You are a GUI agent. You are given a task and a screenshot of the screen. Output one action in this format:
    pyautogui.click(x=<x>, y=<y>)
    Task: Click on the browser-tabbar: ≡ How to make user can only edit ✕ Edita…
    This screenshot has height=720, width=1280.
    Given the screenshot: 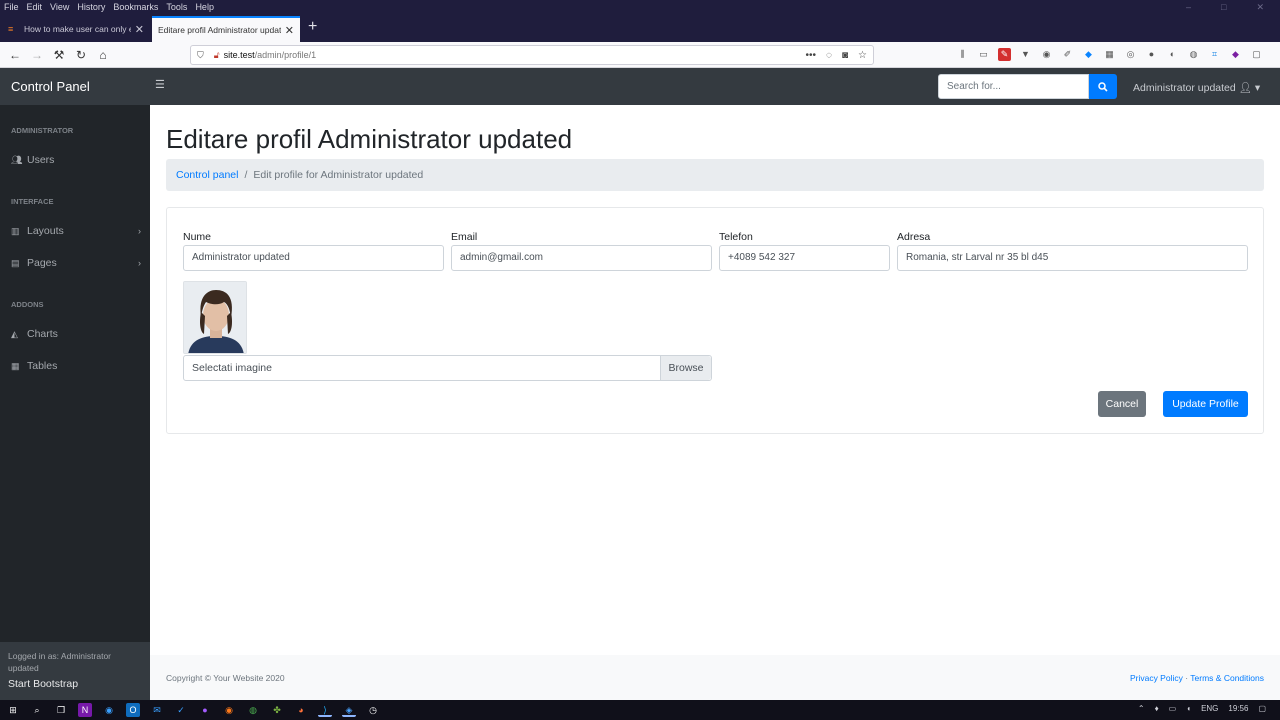 What is the action you would take?
    pyautogui.click(x=640, y=28)
    